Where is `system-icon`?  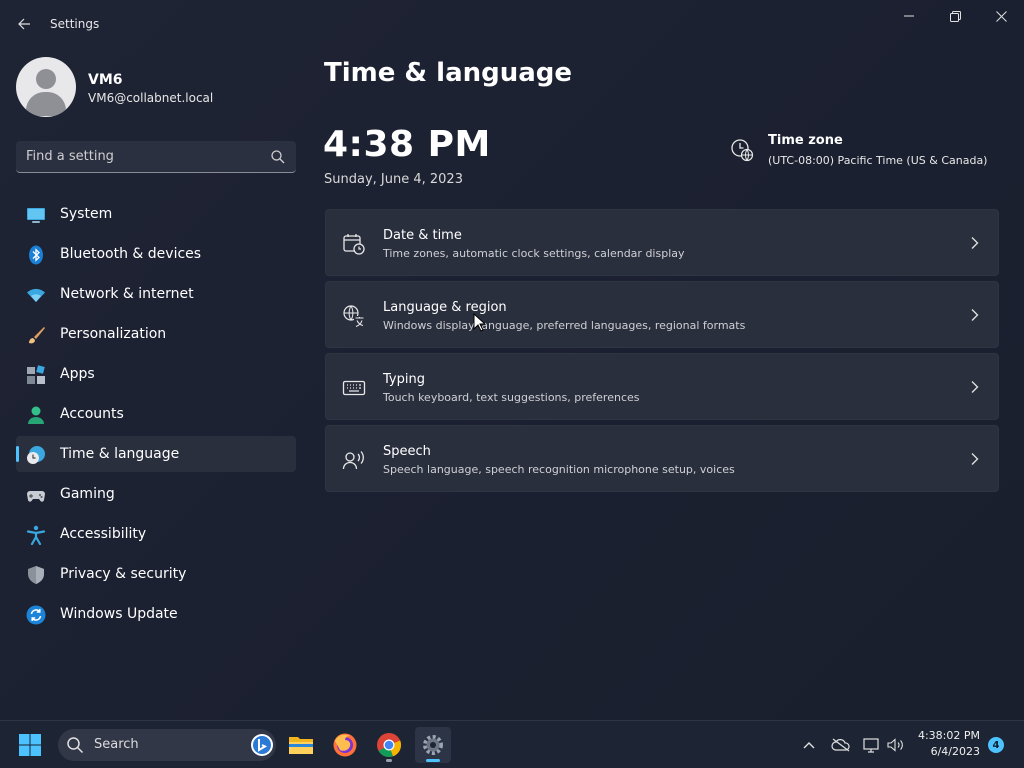 system-icon is located at coordinates (36, 215).